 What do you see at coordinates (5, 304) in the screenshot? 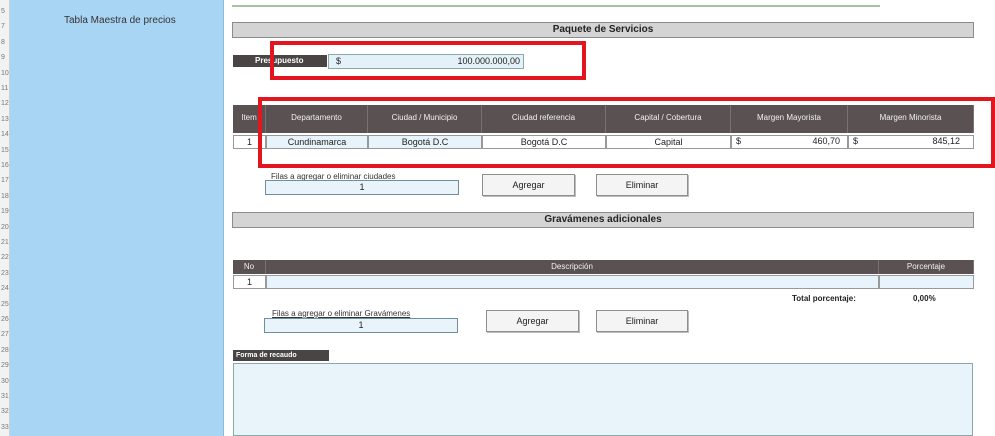
I see `row-number: 25` at bounding box center [5, 304].